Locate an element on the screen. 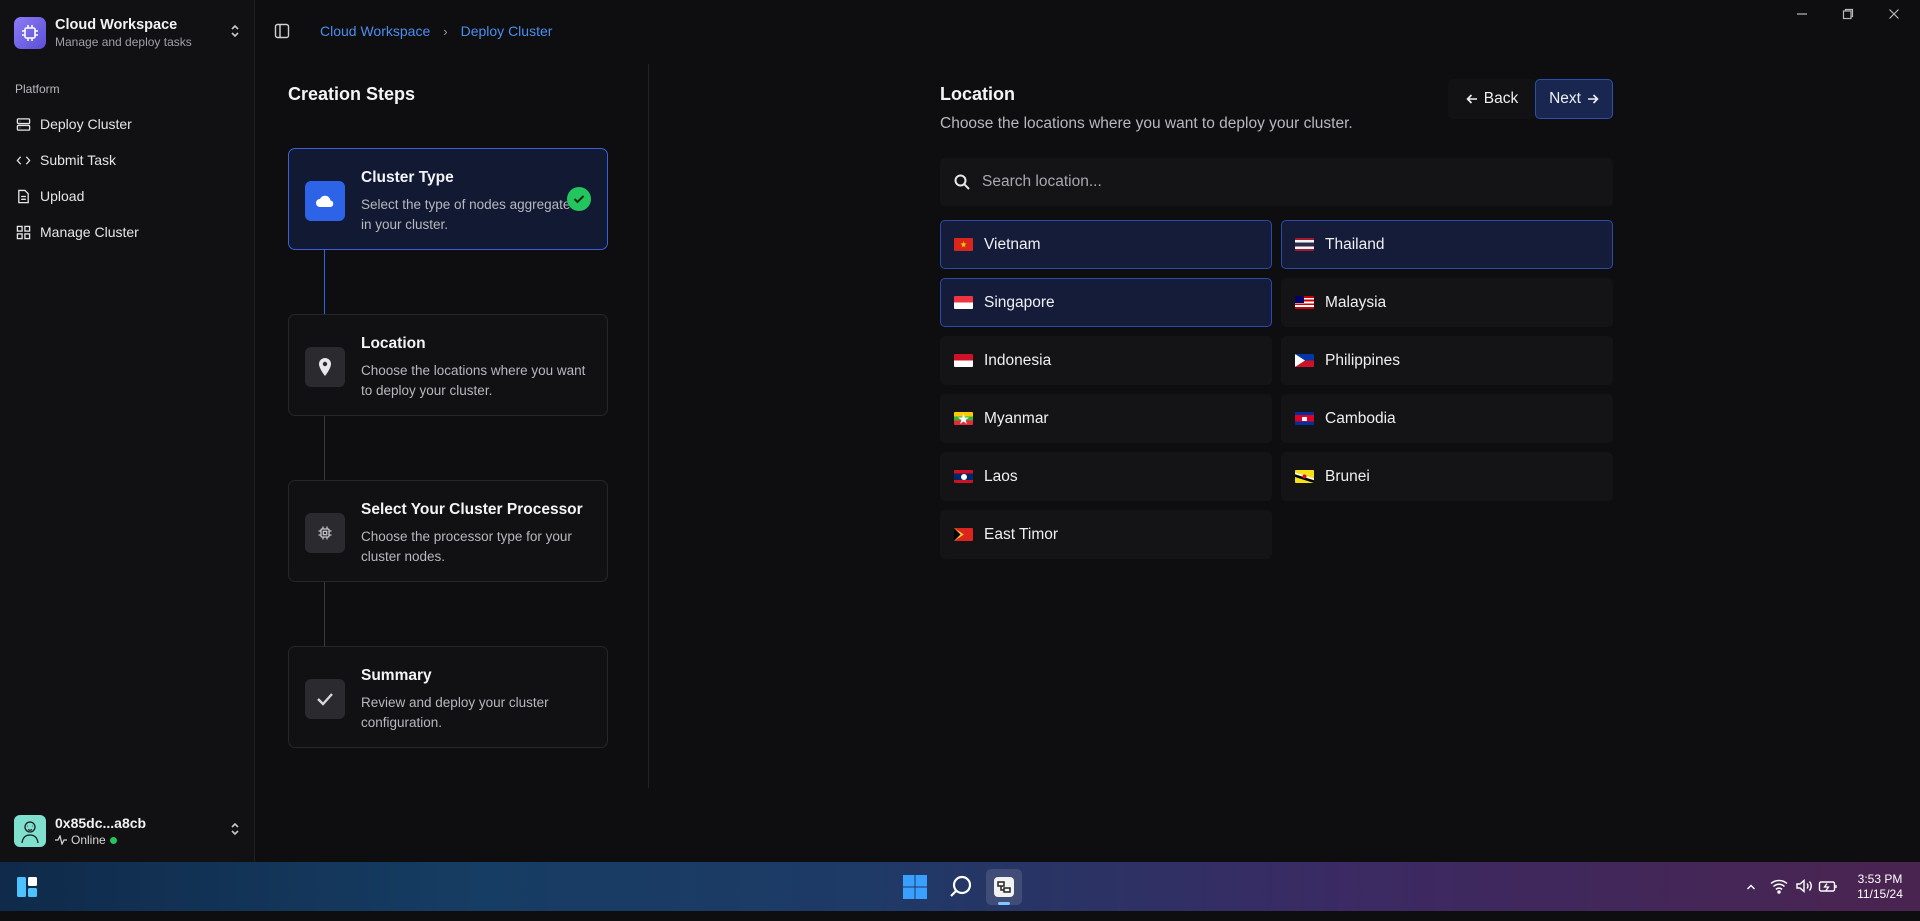 Image resolution: width=1920 pixels, height=921 pixels. check-icon is located at coordinates (325, 699).